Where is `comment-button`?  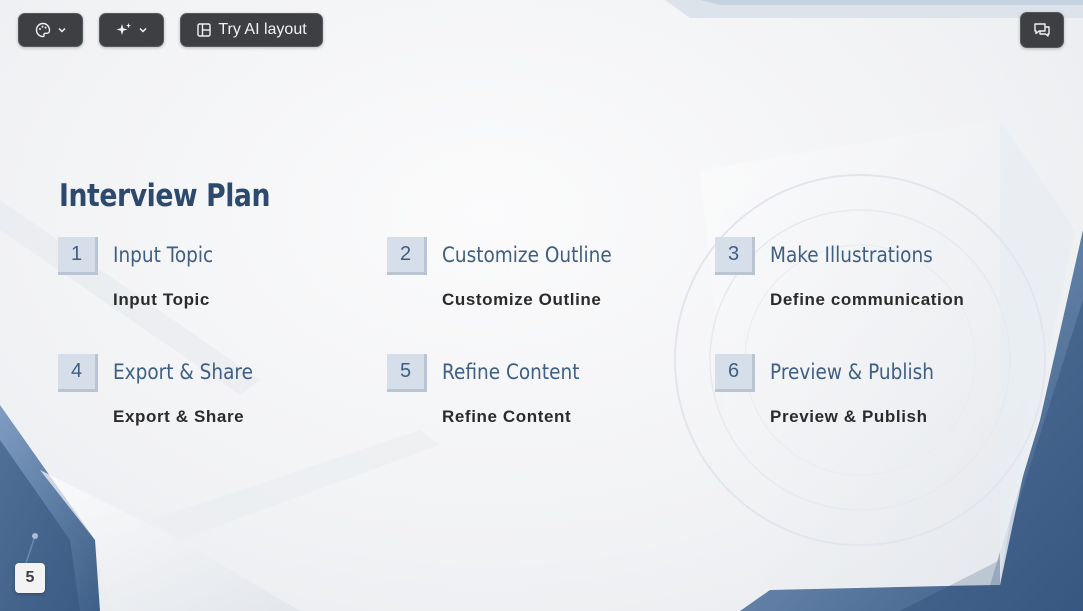
comment-button is located at coordinates (1042, 30).